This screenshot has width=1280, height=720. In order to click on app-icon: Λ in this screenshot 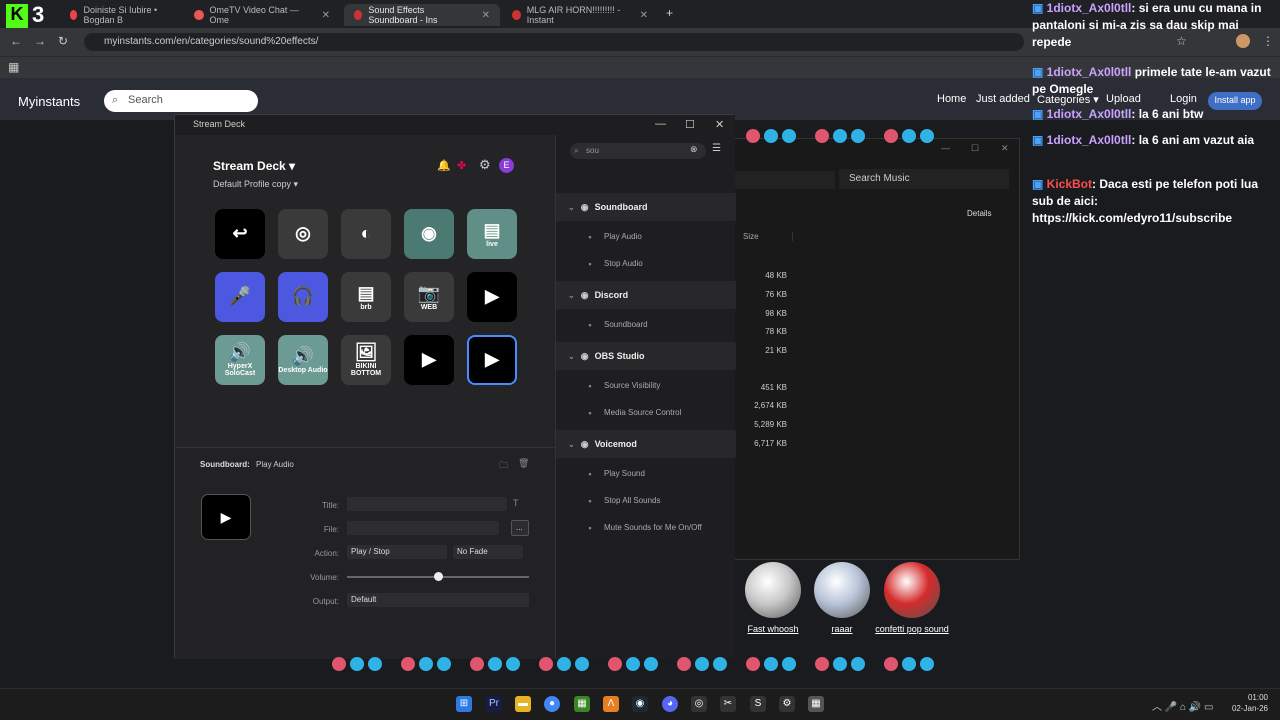, I will do `click(611, 704)`.